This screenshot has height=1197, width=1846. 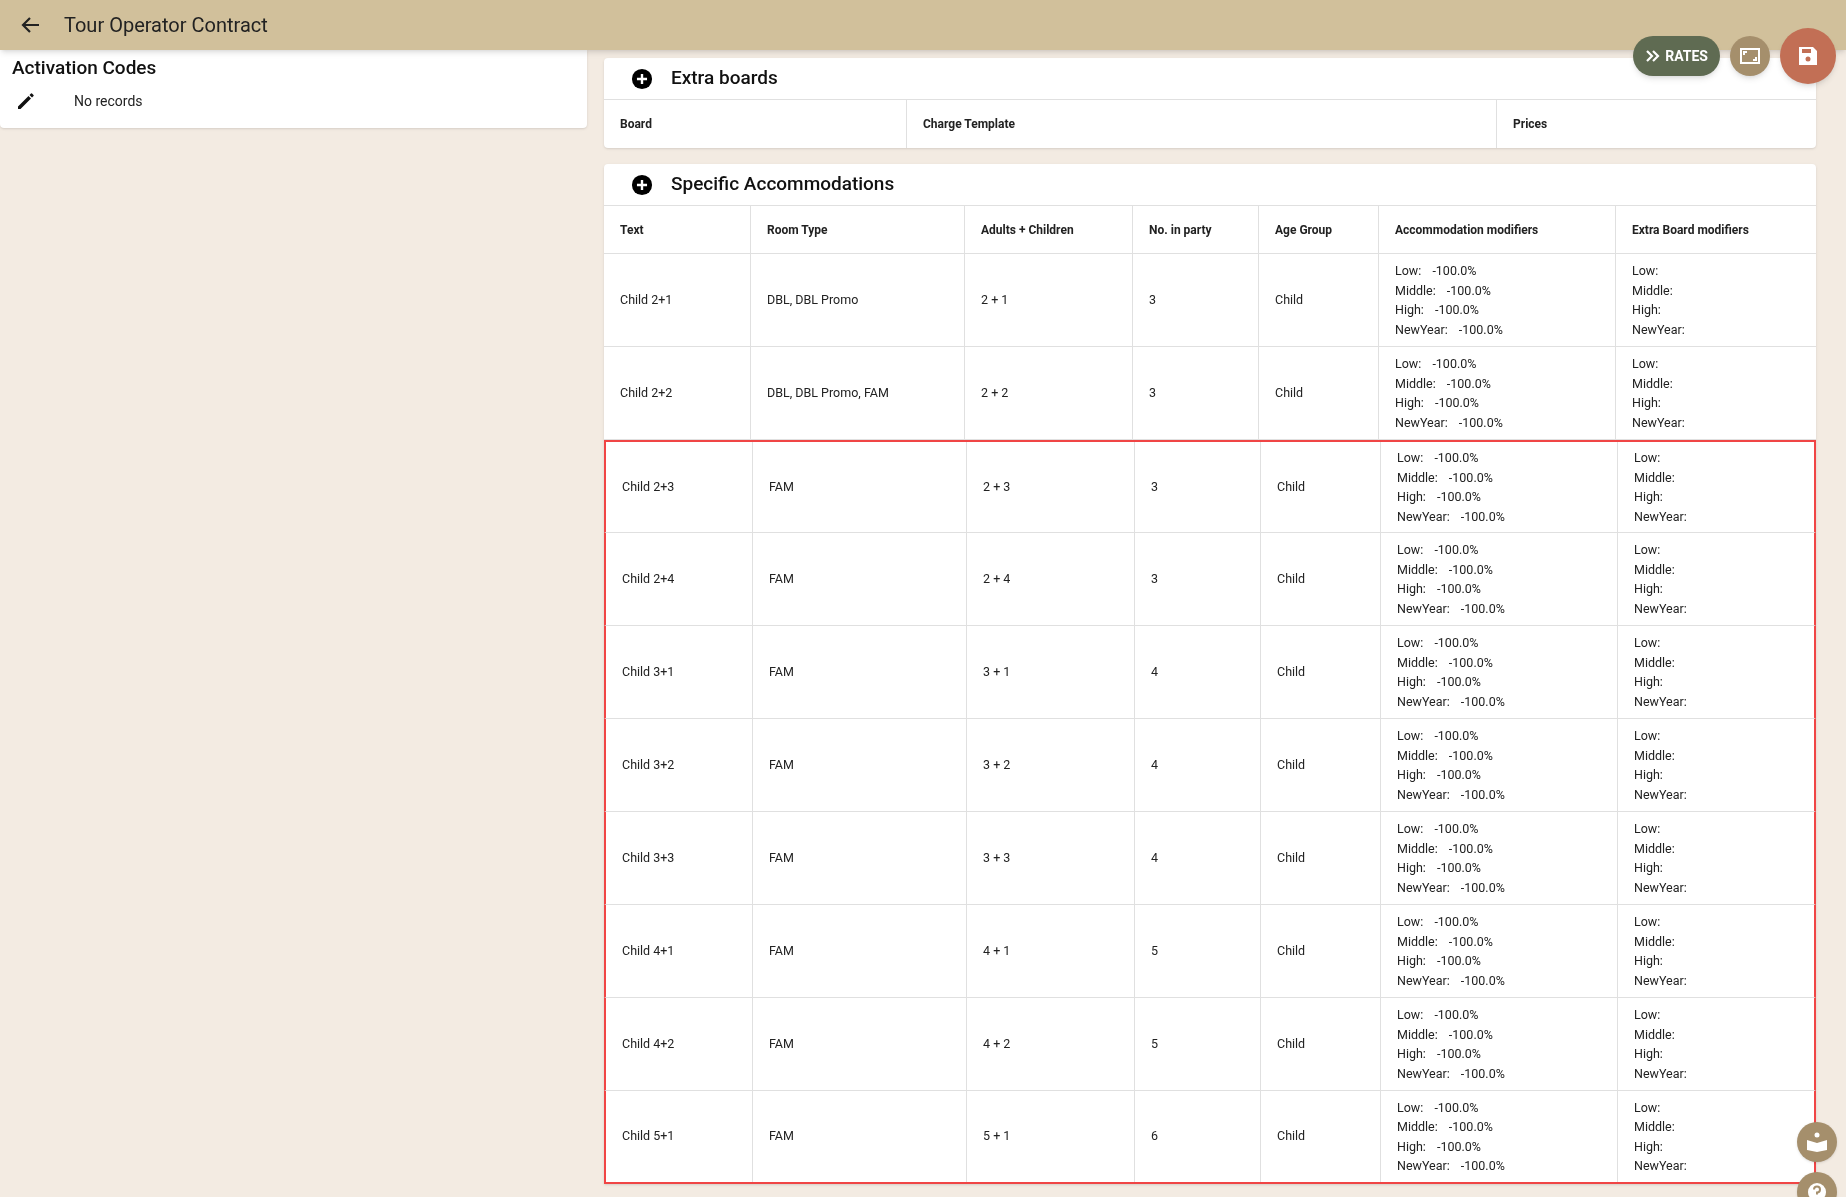 I want to click on column-header: Adults + Children, so click(x=1027, y=230).